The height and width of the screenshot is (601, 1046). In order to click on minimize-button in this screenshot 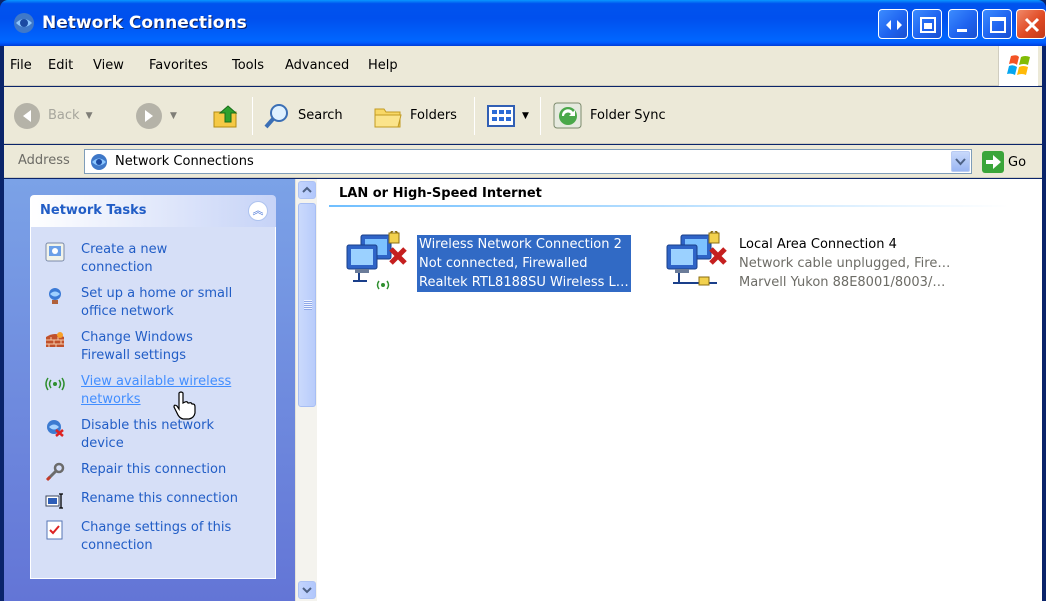, I will do `click(963, 24)`.